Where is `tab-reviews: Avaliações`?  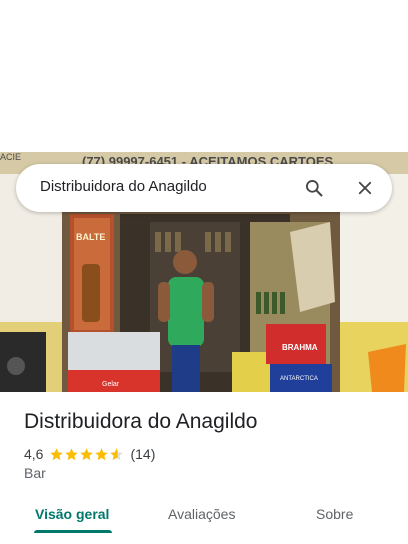 tab-reviews: Avaliações is located at coordinates (201, 514).